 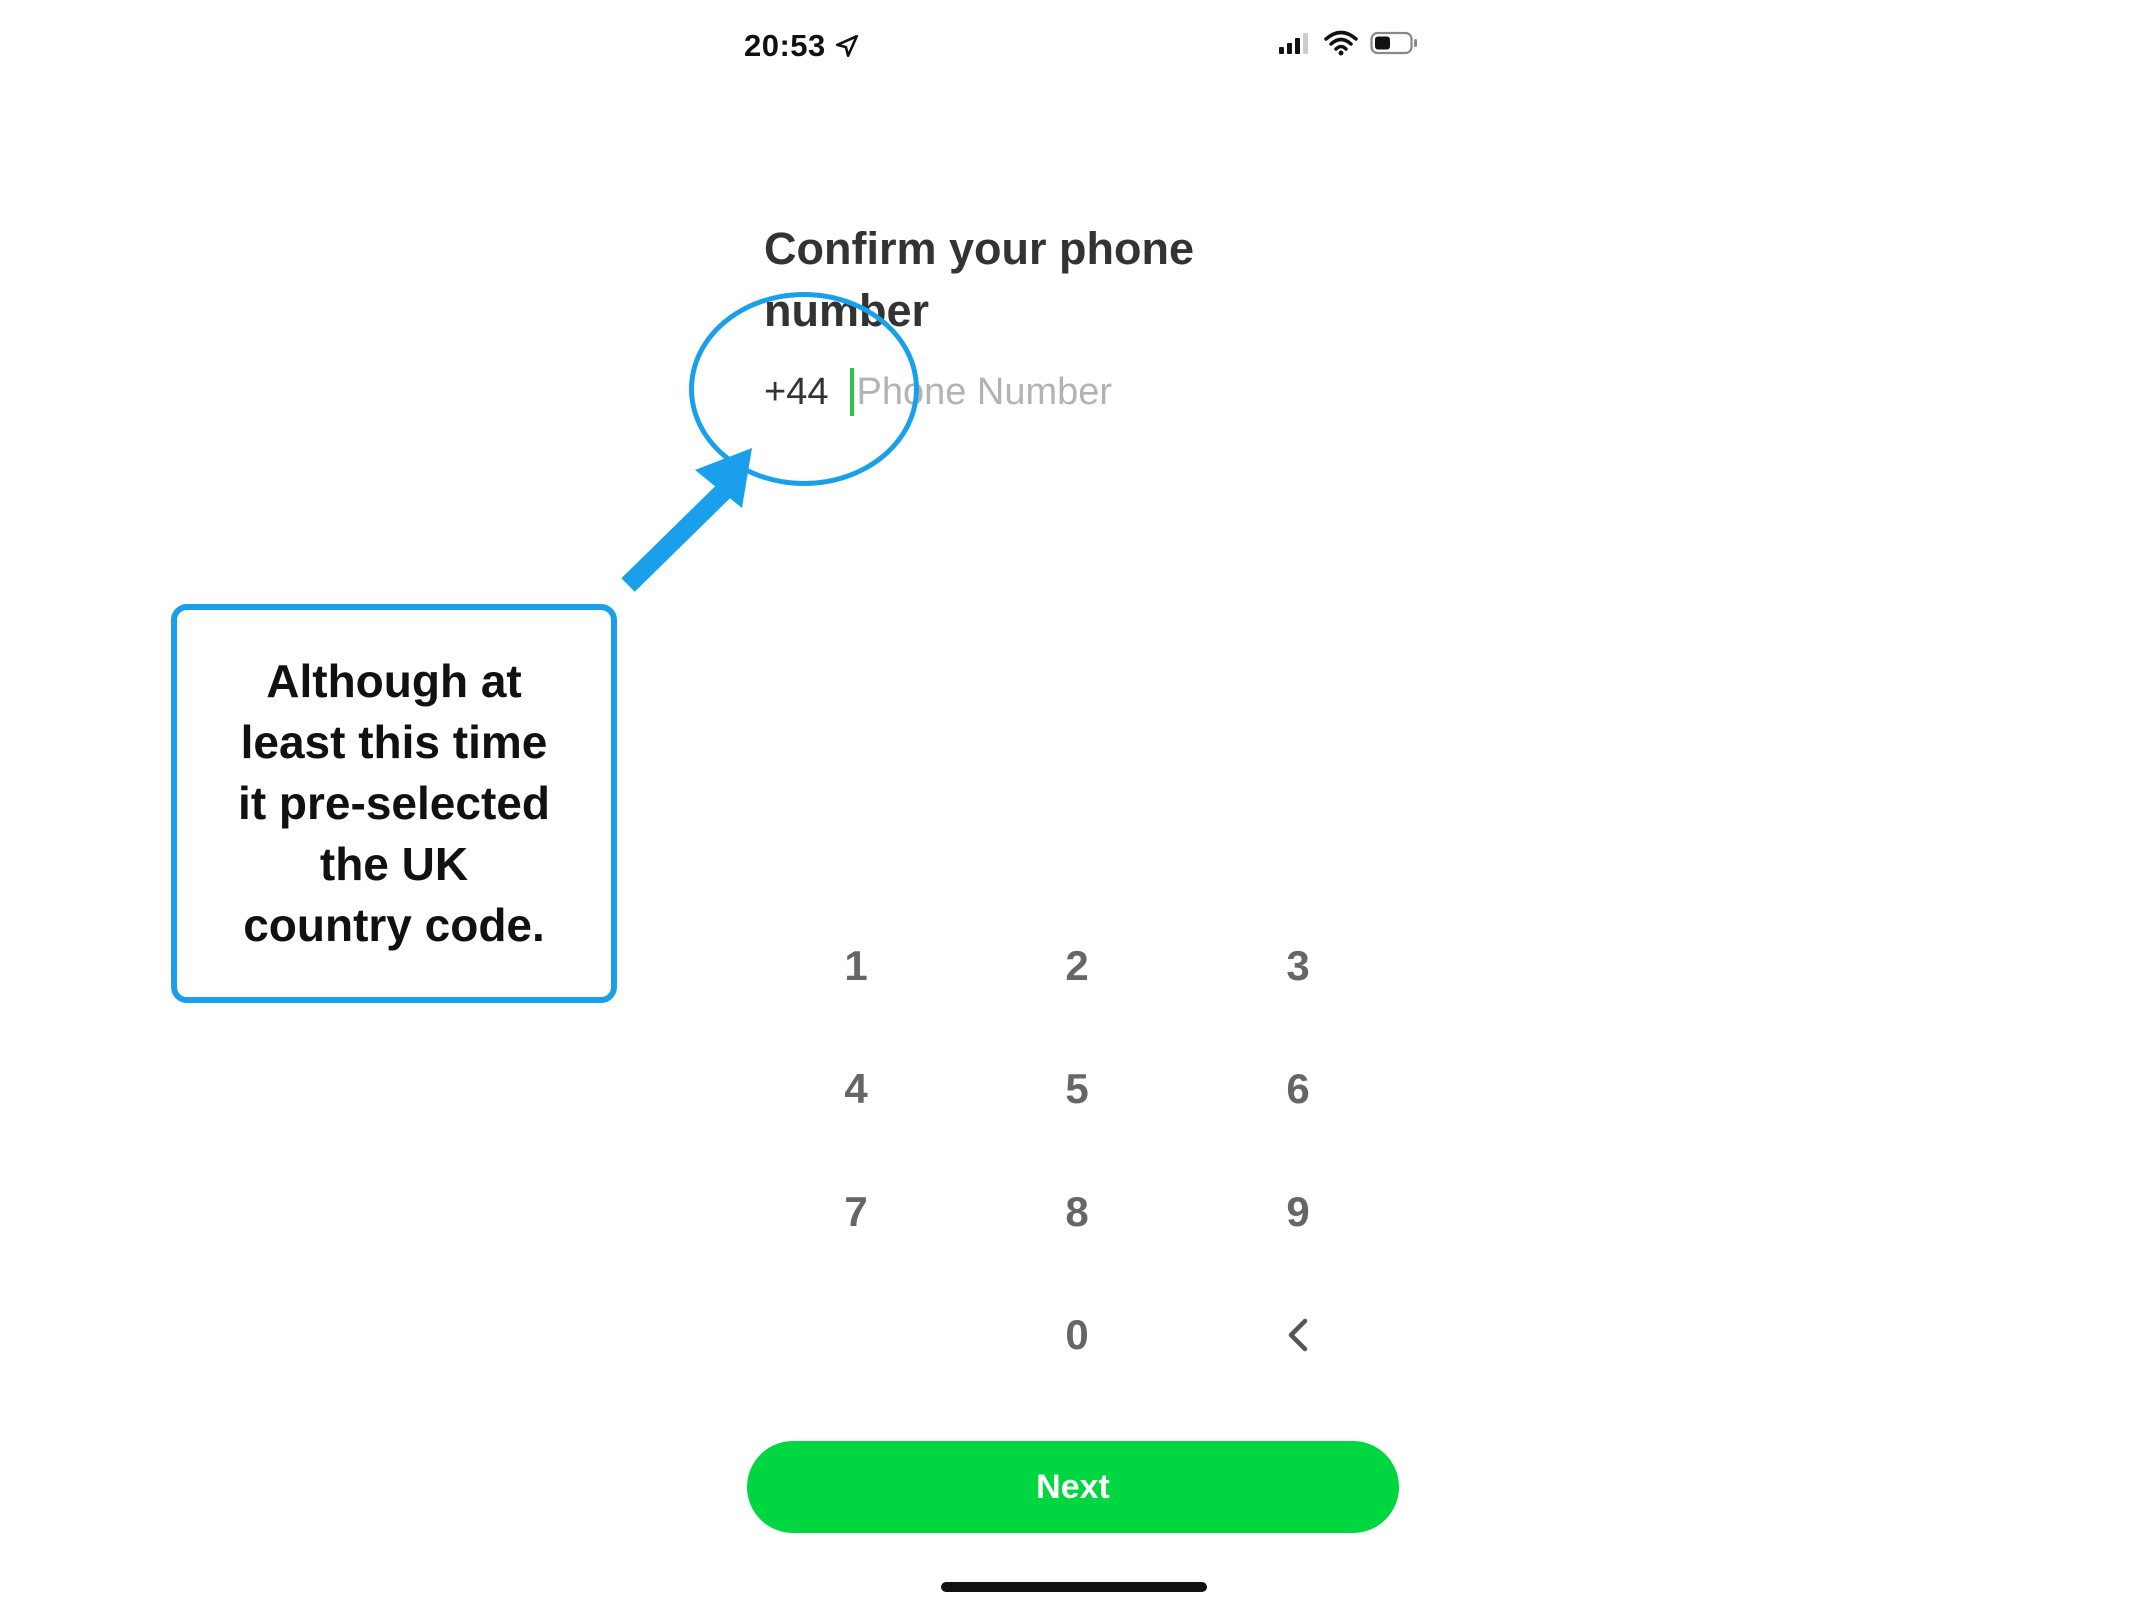 I want to click on chevron-left-icon, so click(x=1298, y=1335).